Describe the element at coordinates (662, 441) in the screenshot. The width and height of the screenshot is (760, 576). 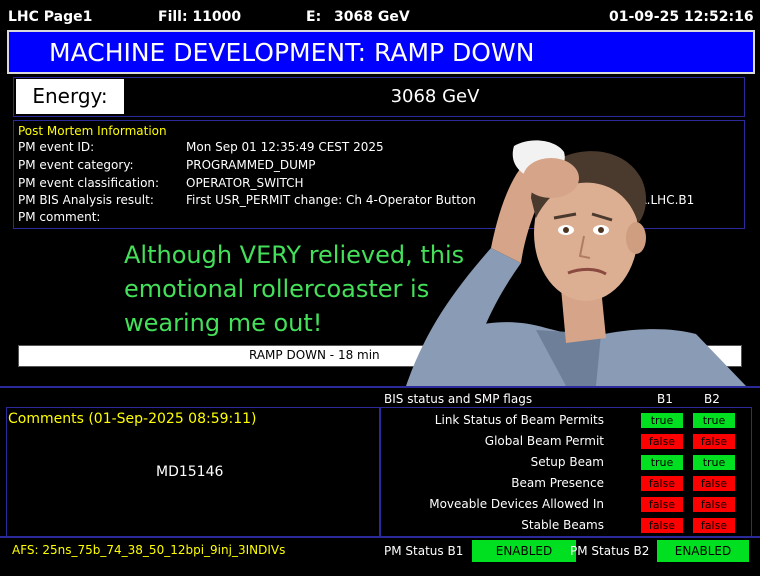
I see `flag-b1-global-permit: false` at that location.